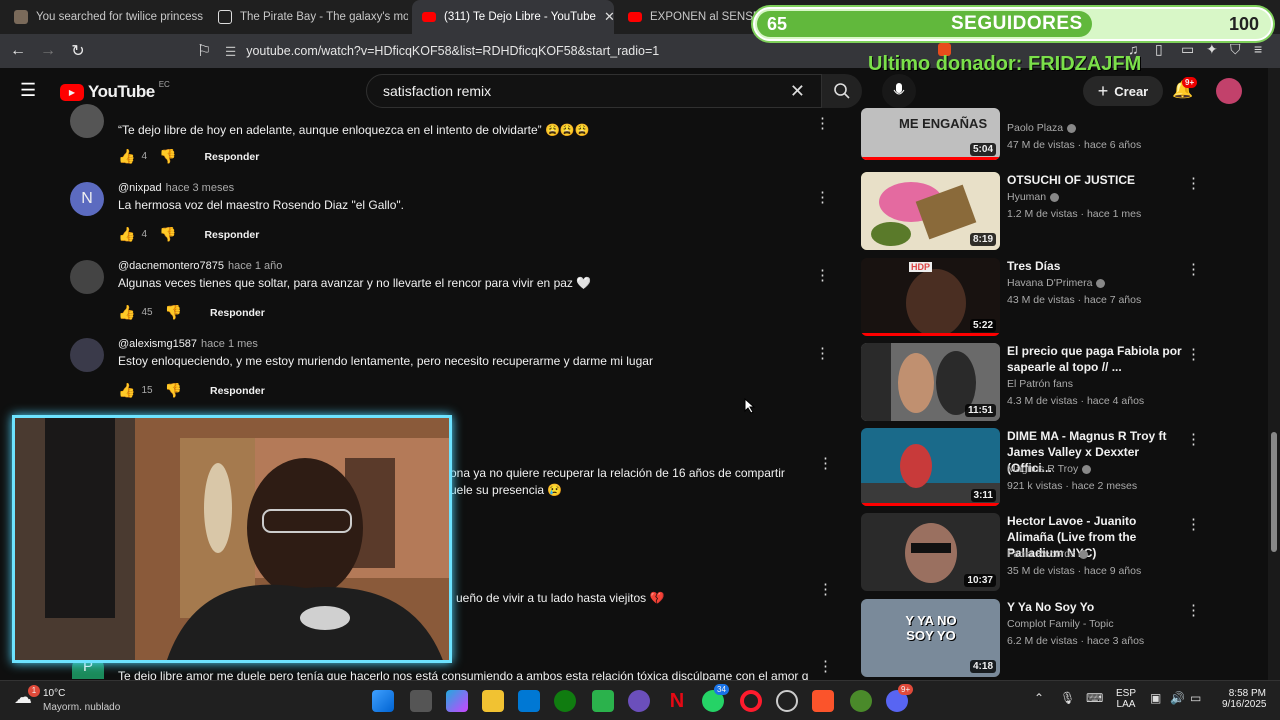  I want to click on hamburger-menu-icon: ☰, so click(28, 90).